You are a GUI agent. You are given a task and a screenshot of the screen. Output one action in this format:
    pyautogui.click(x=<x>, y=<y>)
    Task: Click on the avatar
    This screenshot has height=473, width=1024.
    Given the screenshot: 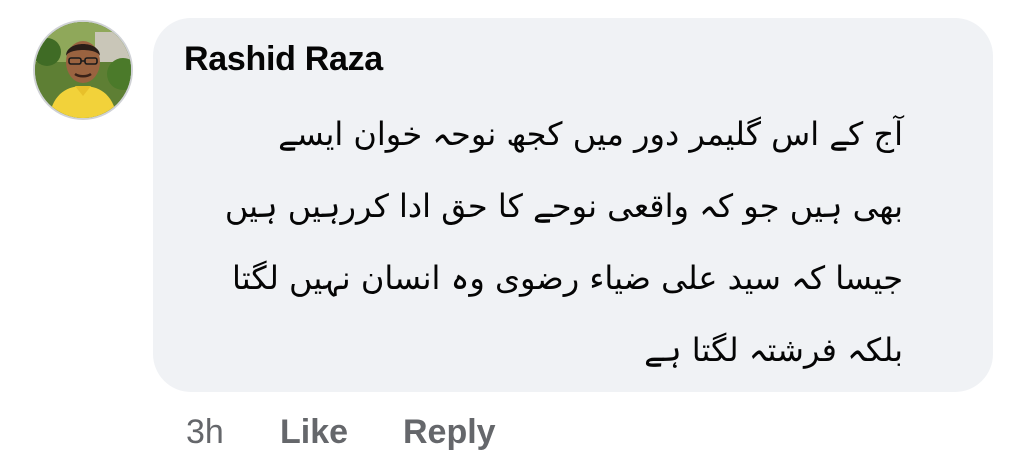 What is the action you would take?
    pyautogui.click(x=83, y=70)
    